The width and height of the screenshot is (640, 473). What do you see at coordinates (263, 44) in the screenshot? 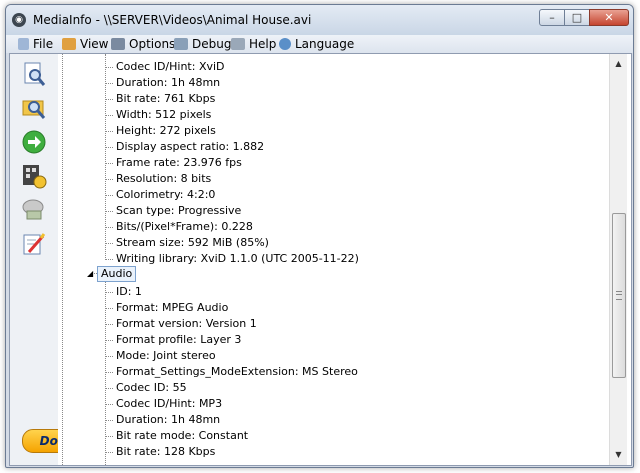
I see `menu-help-label: Help` at bounding box center [263, 44].